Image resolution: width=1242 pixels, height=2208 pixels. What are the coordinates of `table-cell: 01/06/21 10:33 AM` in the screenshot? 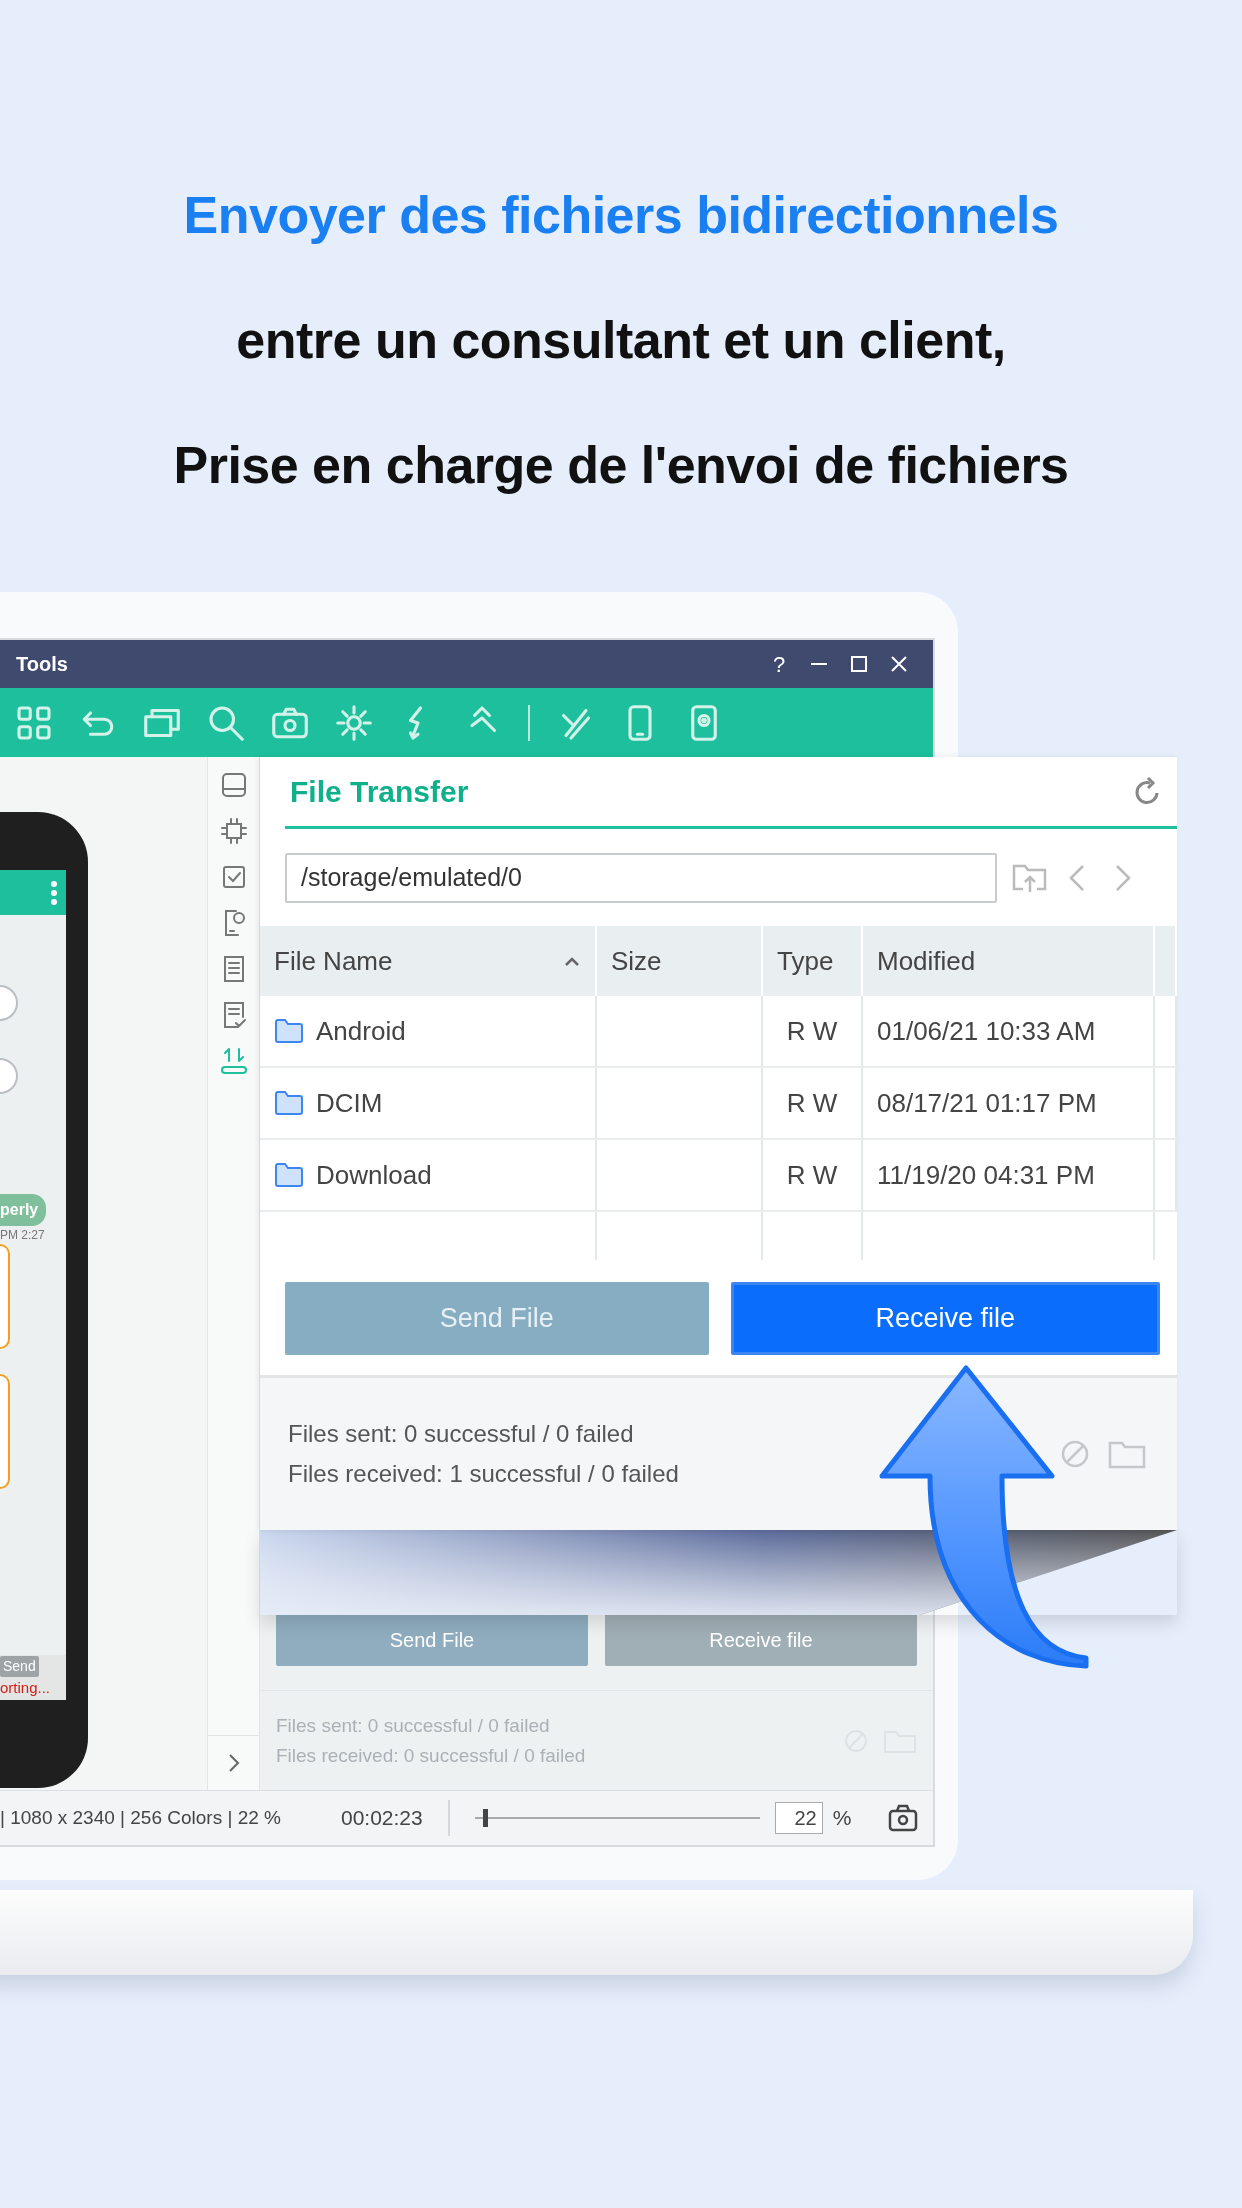 It's located at (1009, 1032).